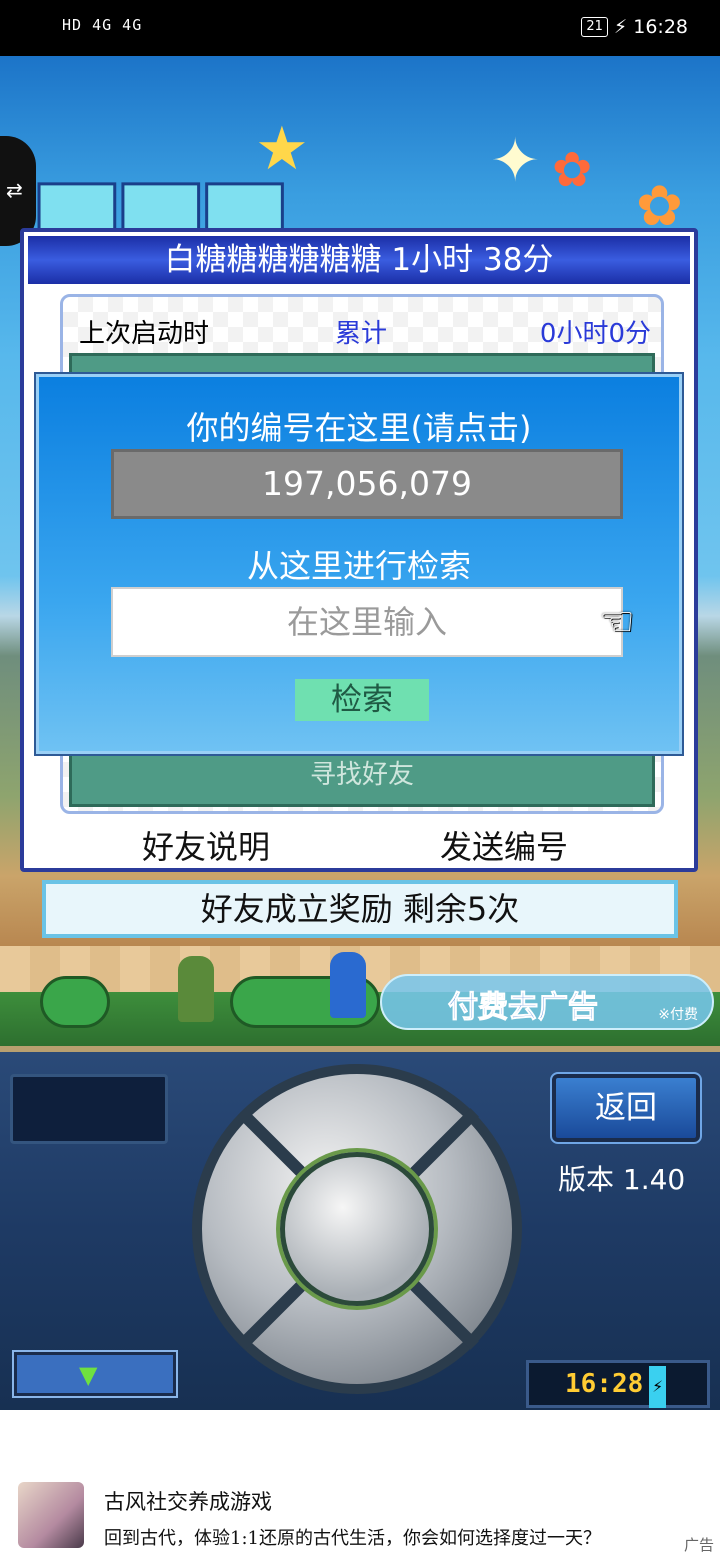  What do you see at coordinates (89, 1109) in the screenshot?
I see `left-display-panel` at bounding box center [89, 1109].